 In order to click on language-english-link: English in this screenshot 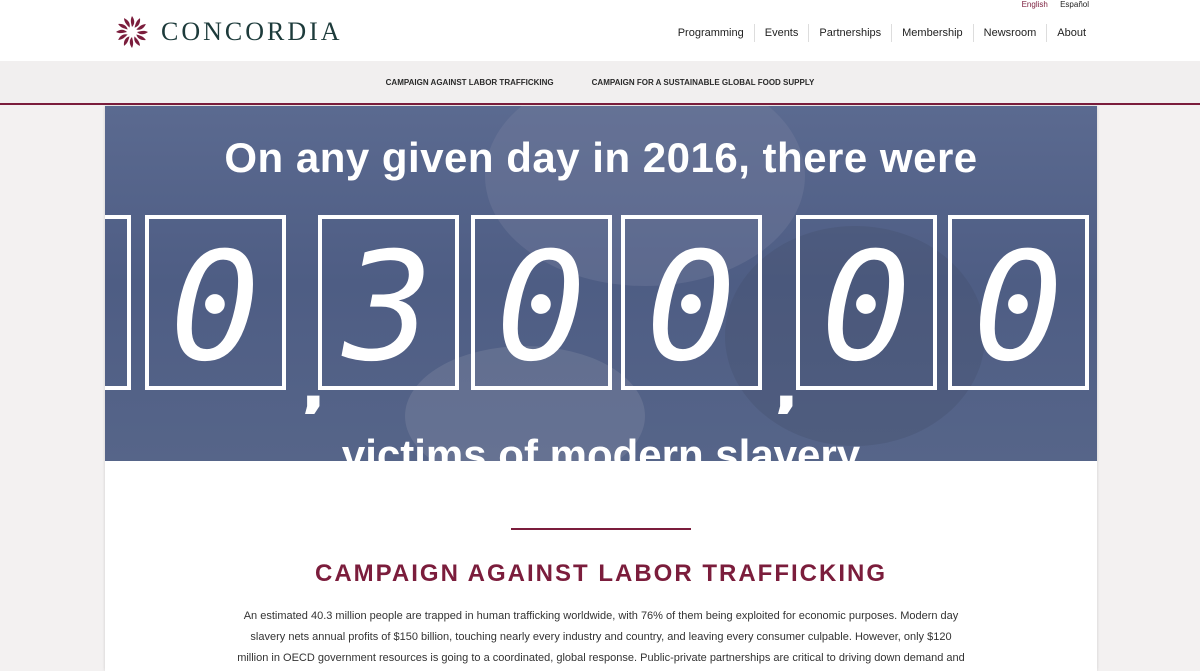, I will do `click(1035, 4)`.